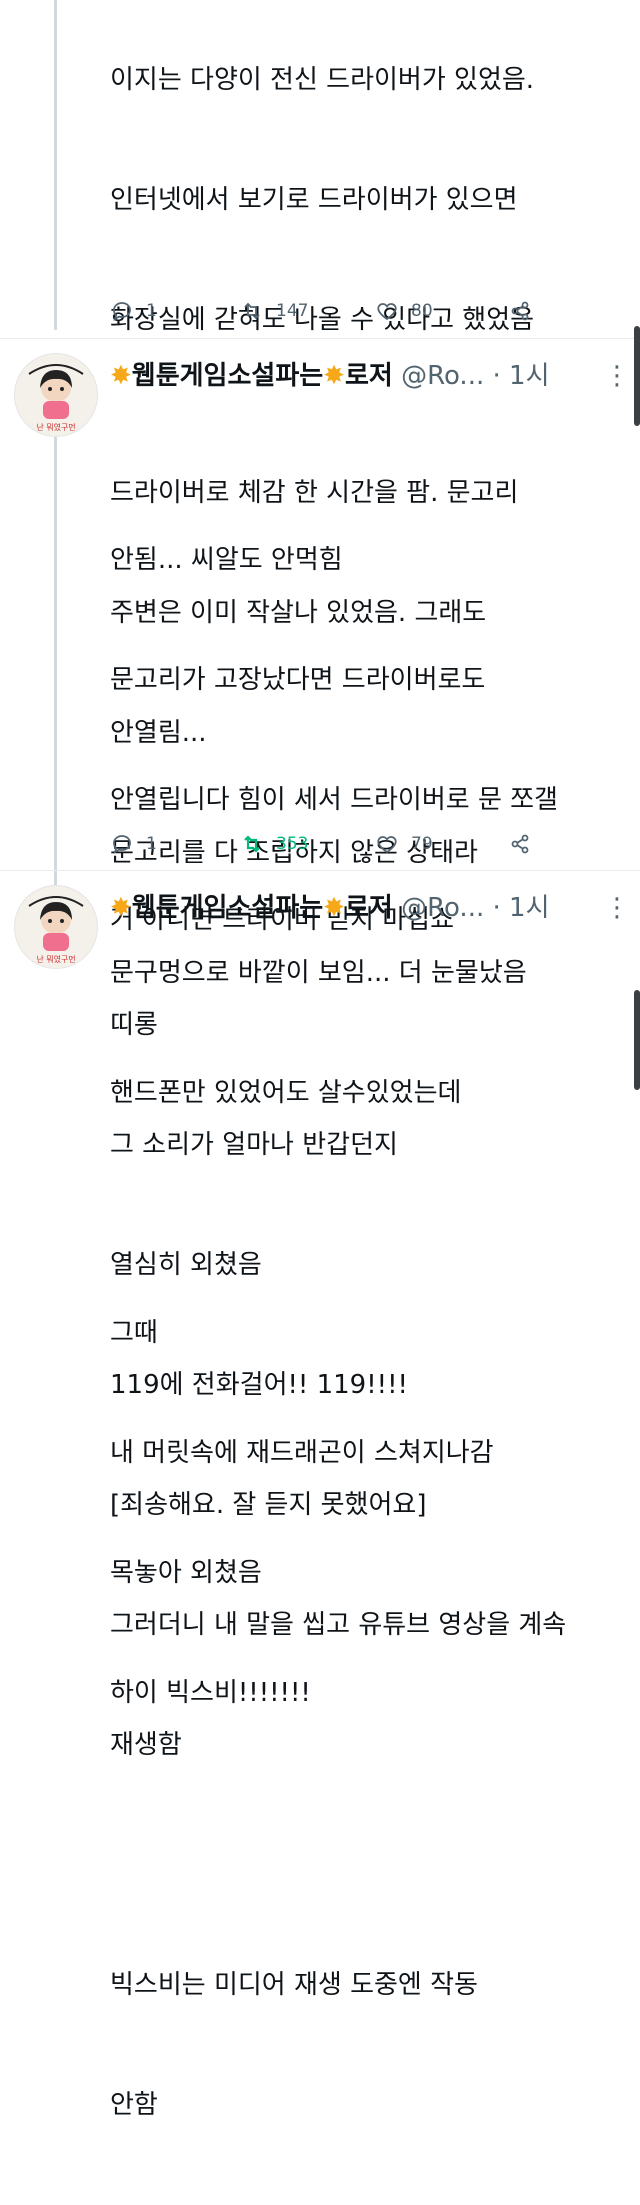  Describe the element at coordinates (365, 844) in the screenshot. I see `tweet-2-actions: 1 353 79` at that location.